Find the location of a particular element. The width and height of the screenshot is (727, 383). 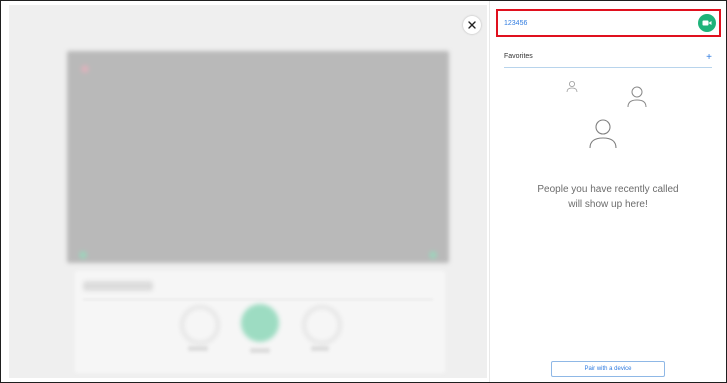

blurred-divider is located at coordinates (258, 299).